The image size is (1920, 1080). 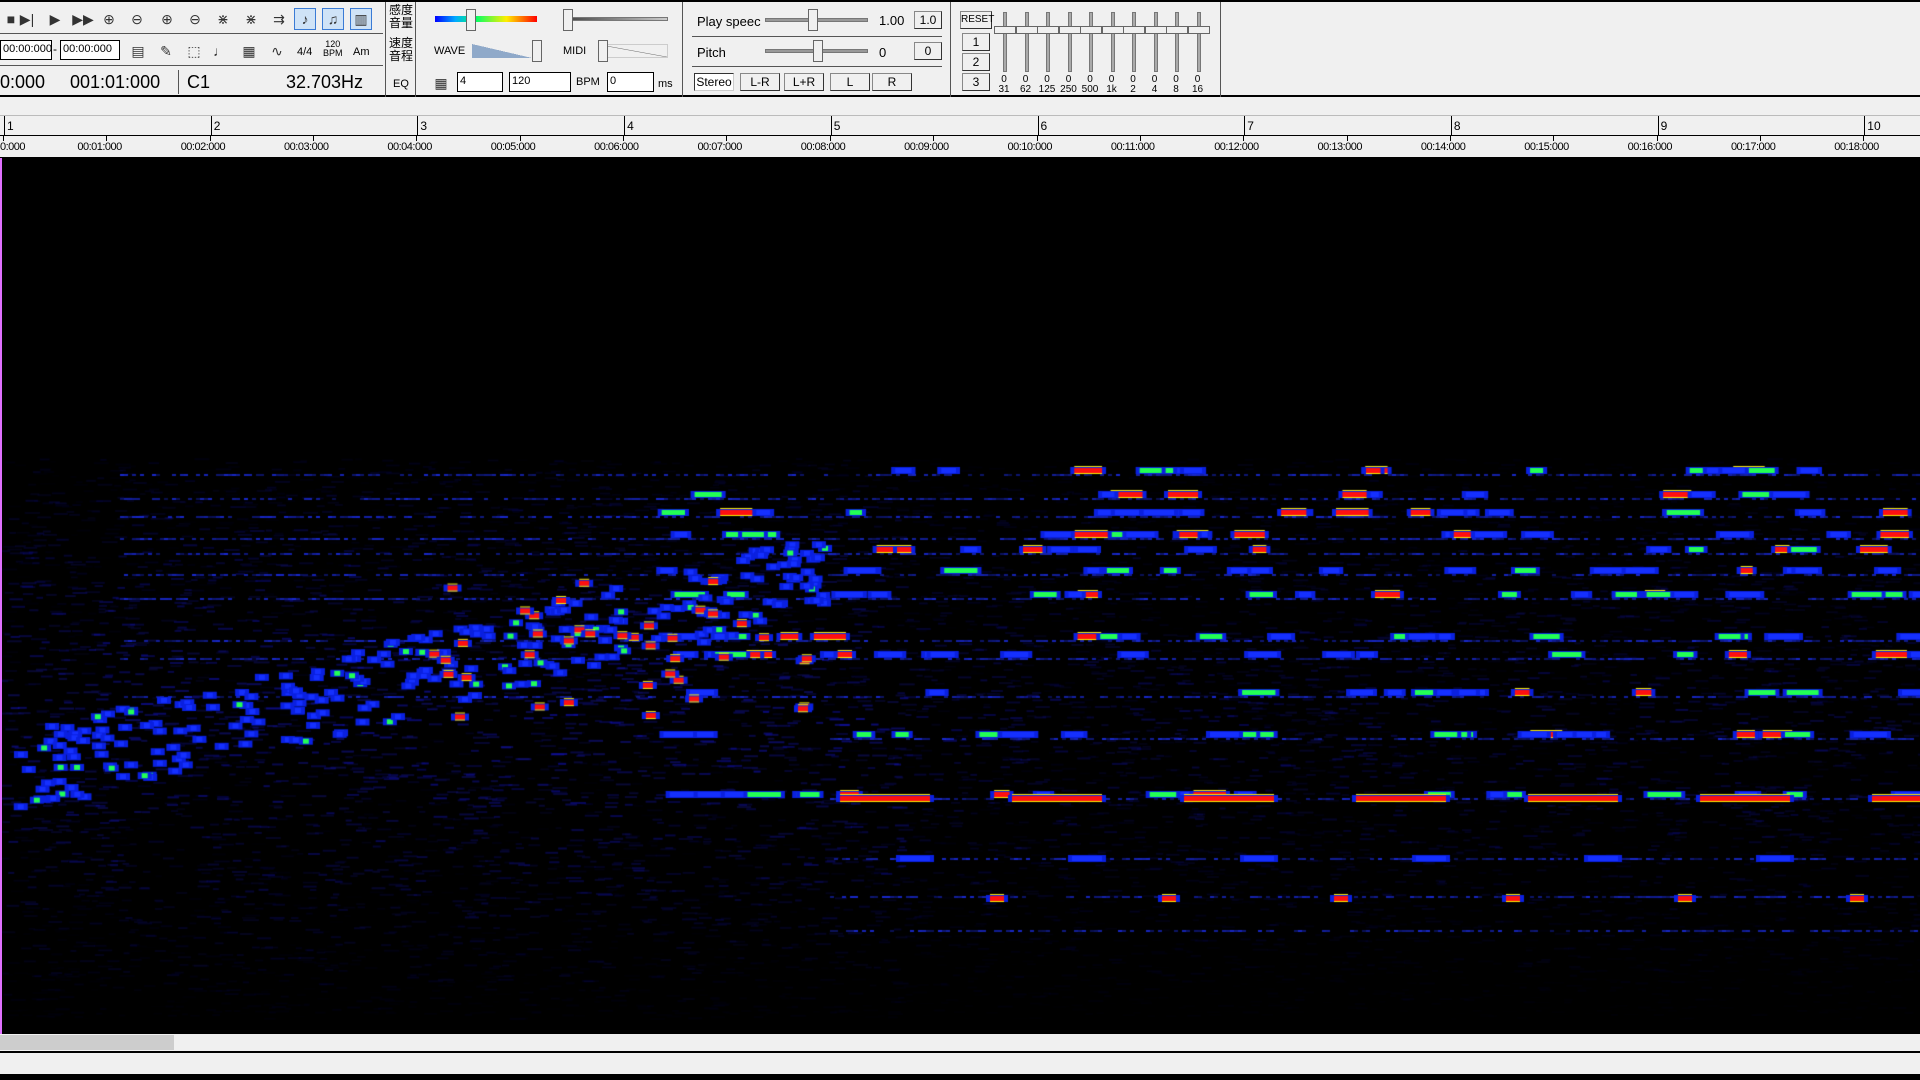 I want to click on meter-button: 4/4, so click(x=304, y=52).